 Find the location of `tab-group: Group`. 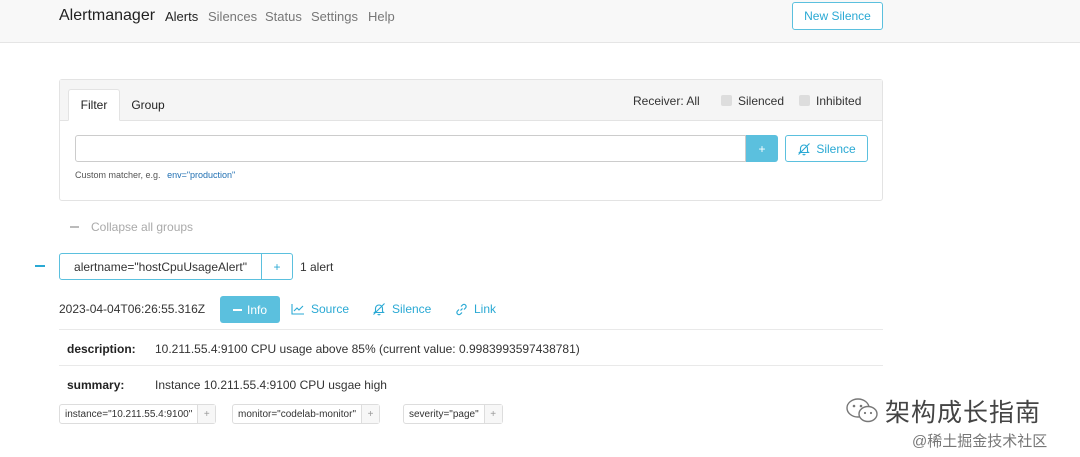

tab-group: Group is located at coordinates (148, 105).